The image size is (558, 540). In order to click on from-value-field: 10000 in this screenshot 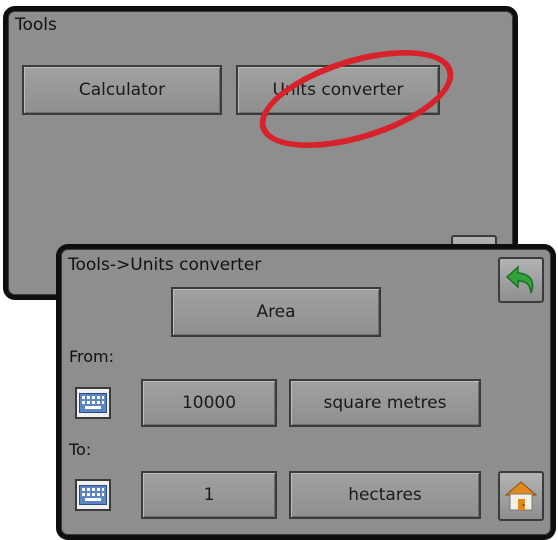, I will do `click(209, 403)`.